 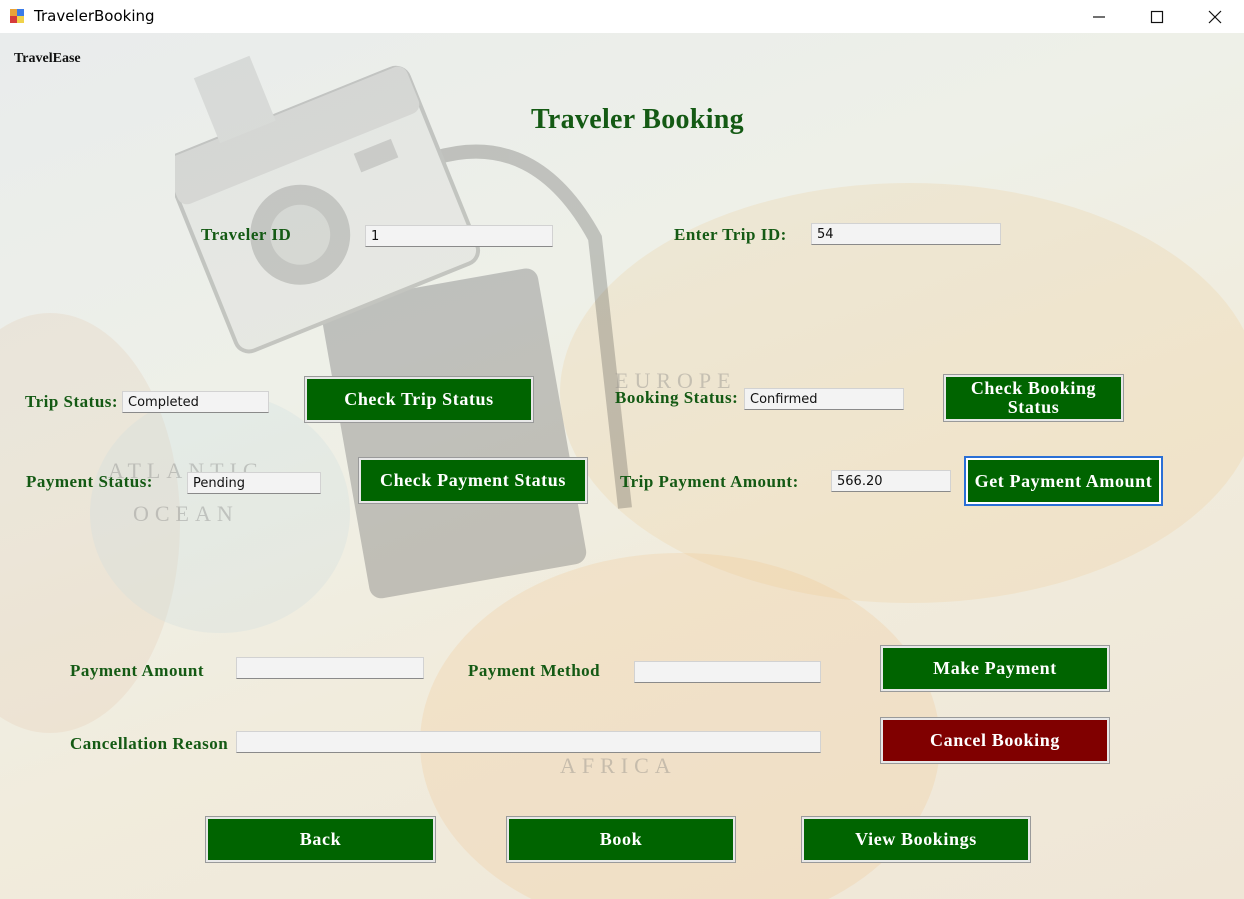 What do you see at coordinates (320, 839) in the screenshot?
I see `back-button: Back` at bounding box center [320, 839].